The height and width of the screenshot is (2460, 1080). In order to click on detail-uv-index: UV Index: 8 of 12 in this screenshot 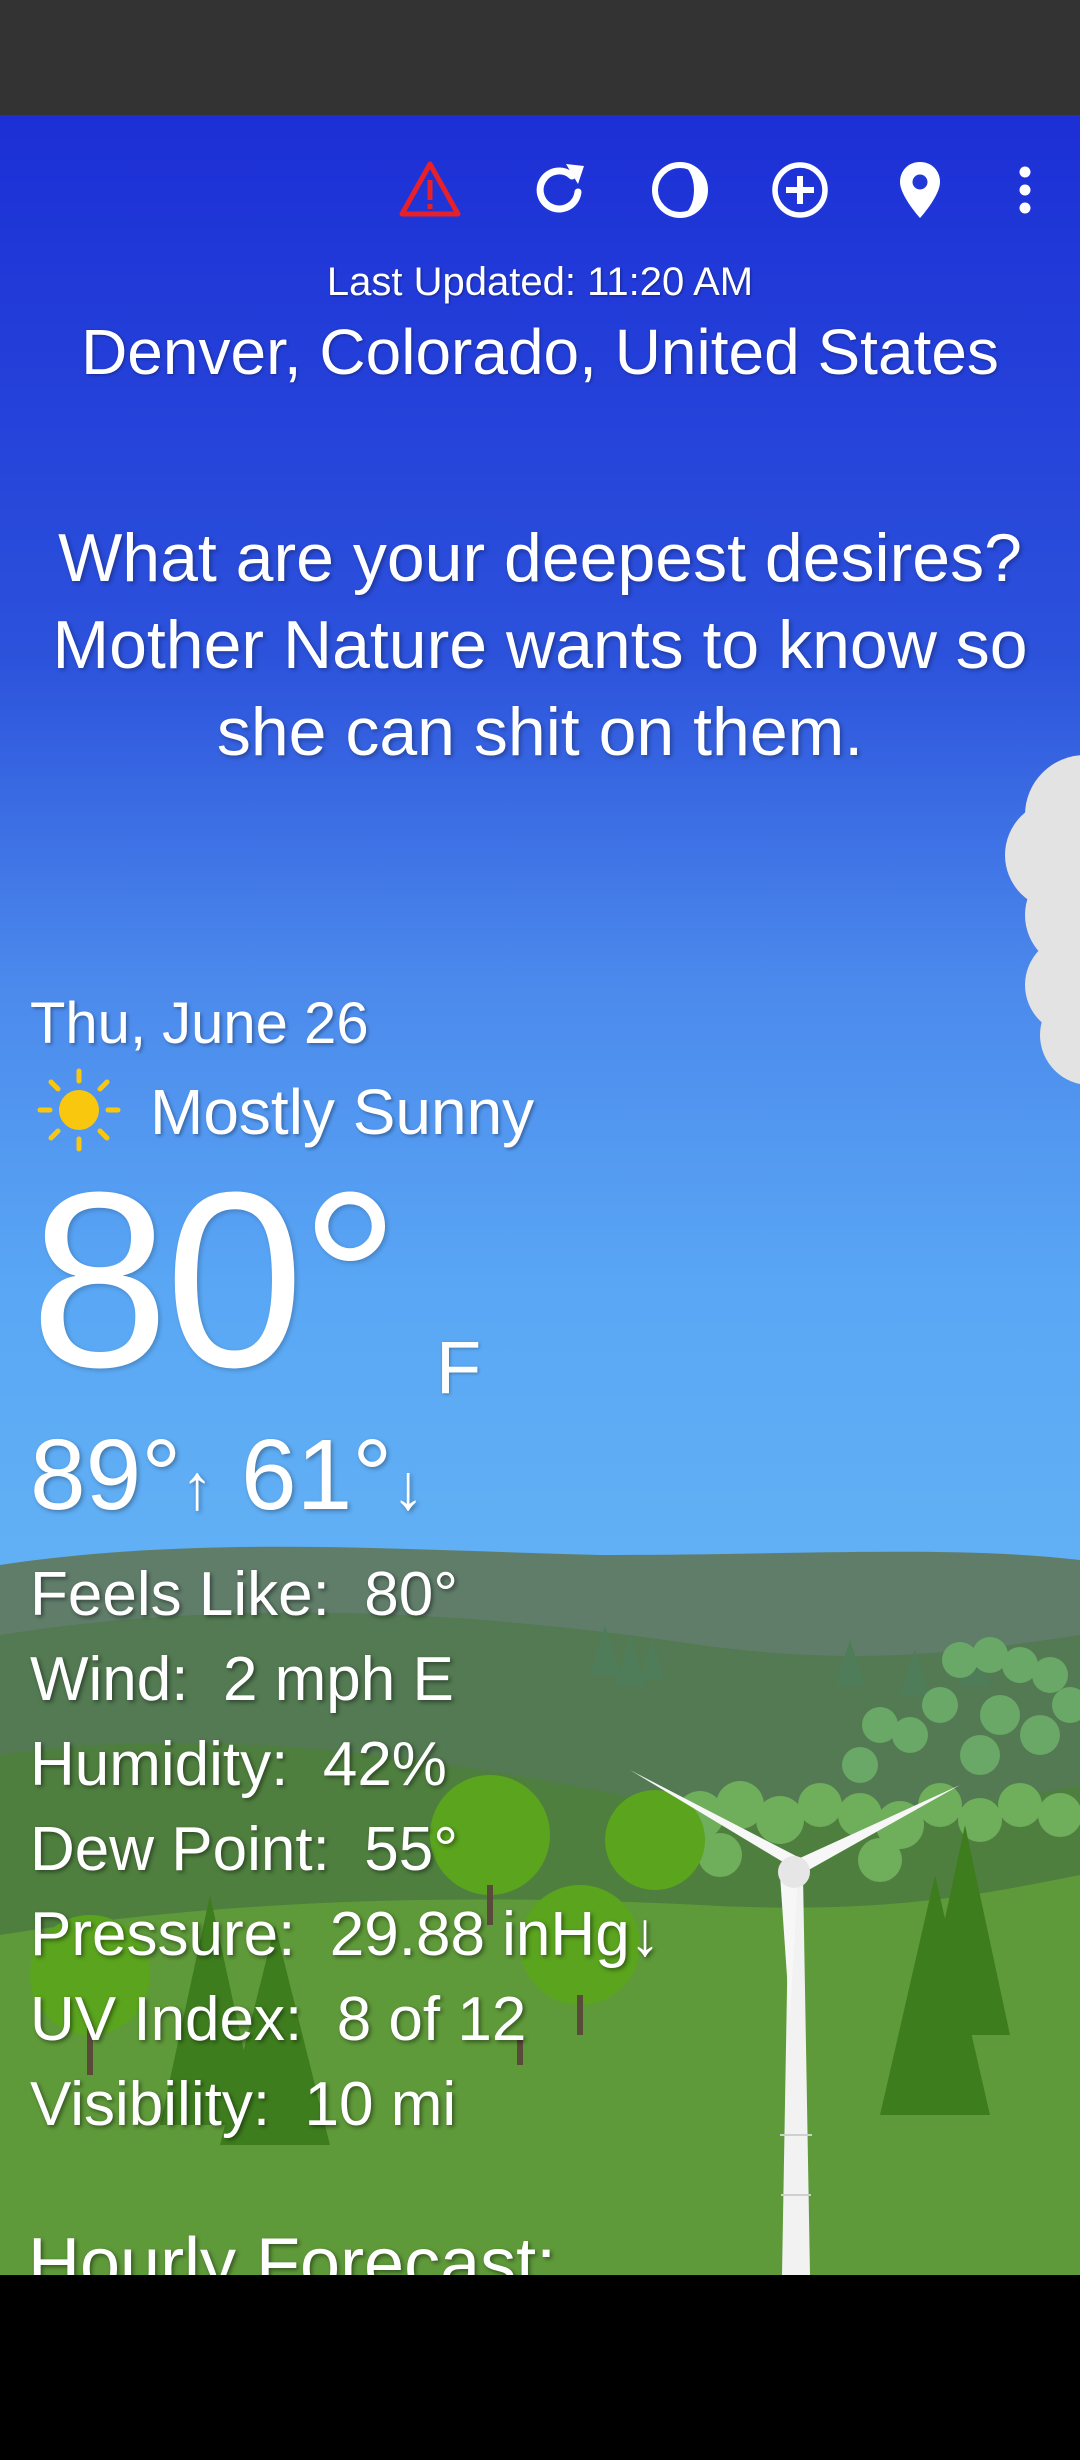, I will do `click(345, 2019)`.